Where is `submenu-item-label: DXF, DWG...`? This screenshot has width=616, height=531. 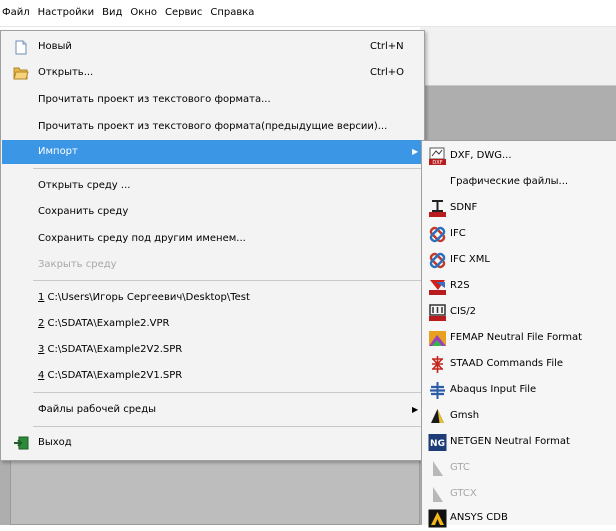 submenu-item-label: DXF, DWG... is located at coordinates (481, 155).